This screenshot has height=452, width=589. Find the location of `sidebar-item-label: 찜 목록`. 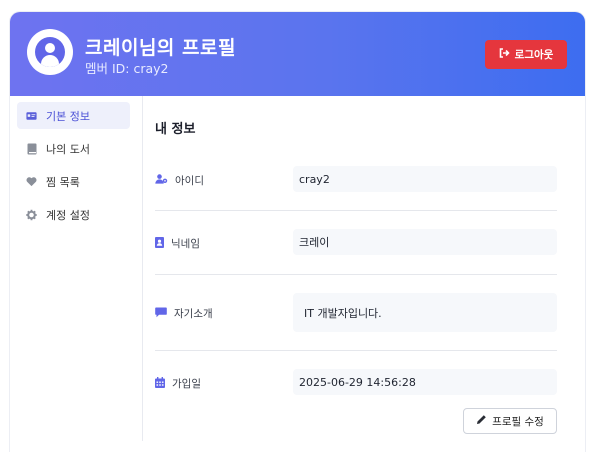

sidebar-item-label: 찜 목록 is located at coordinates (63, 182).